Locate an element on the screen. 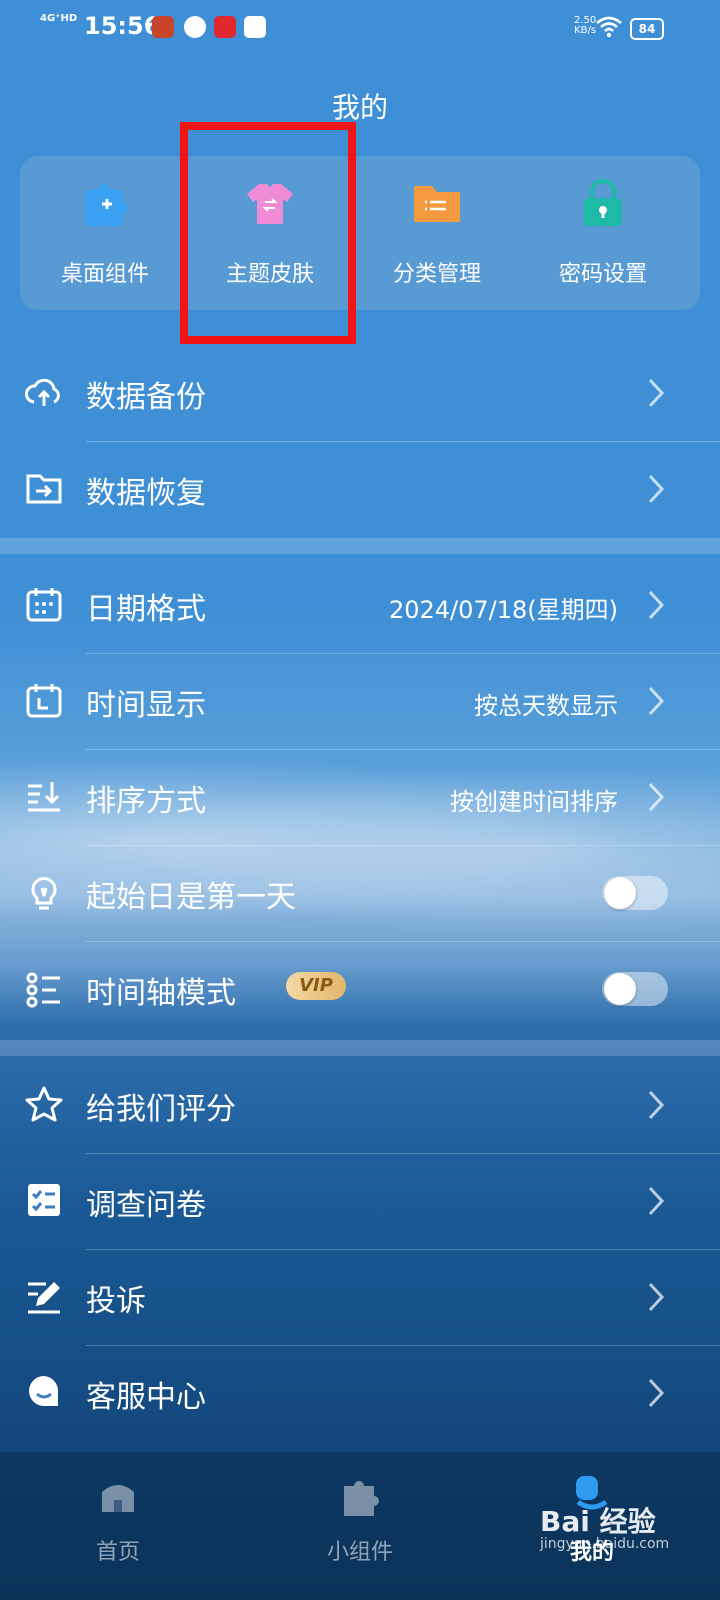  status-bar: 4G⁺HD 15:56 2.50 KB/s 84 is located at coordinates (360, 28).